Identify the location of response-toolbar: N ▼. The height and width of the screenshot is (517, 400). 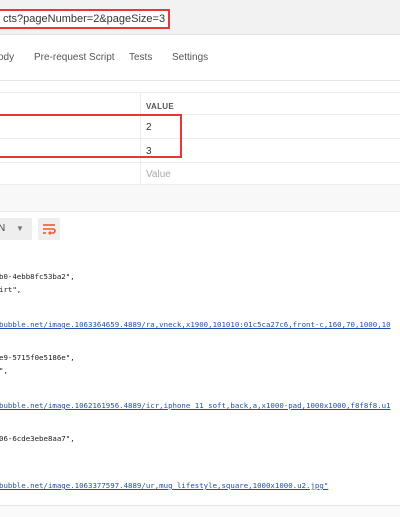
(200, 232).